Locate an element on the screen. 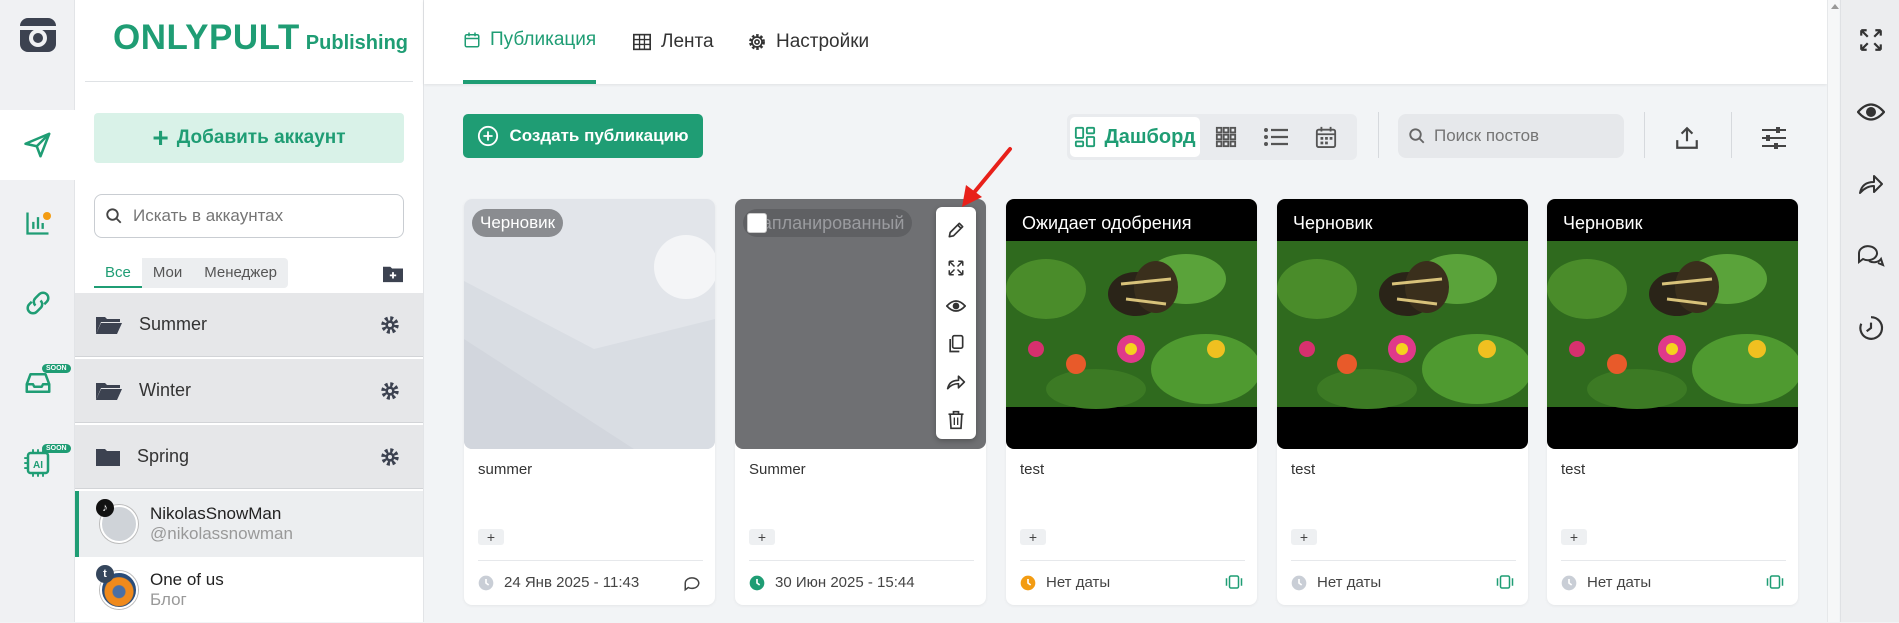 The height and width of the screenshot is (623, 1899). account-row: ♪ NikolasSnowMan @nikolassnowman is located at coordinates (249, 524).